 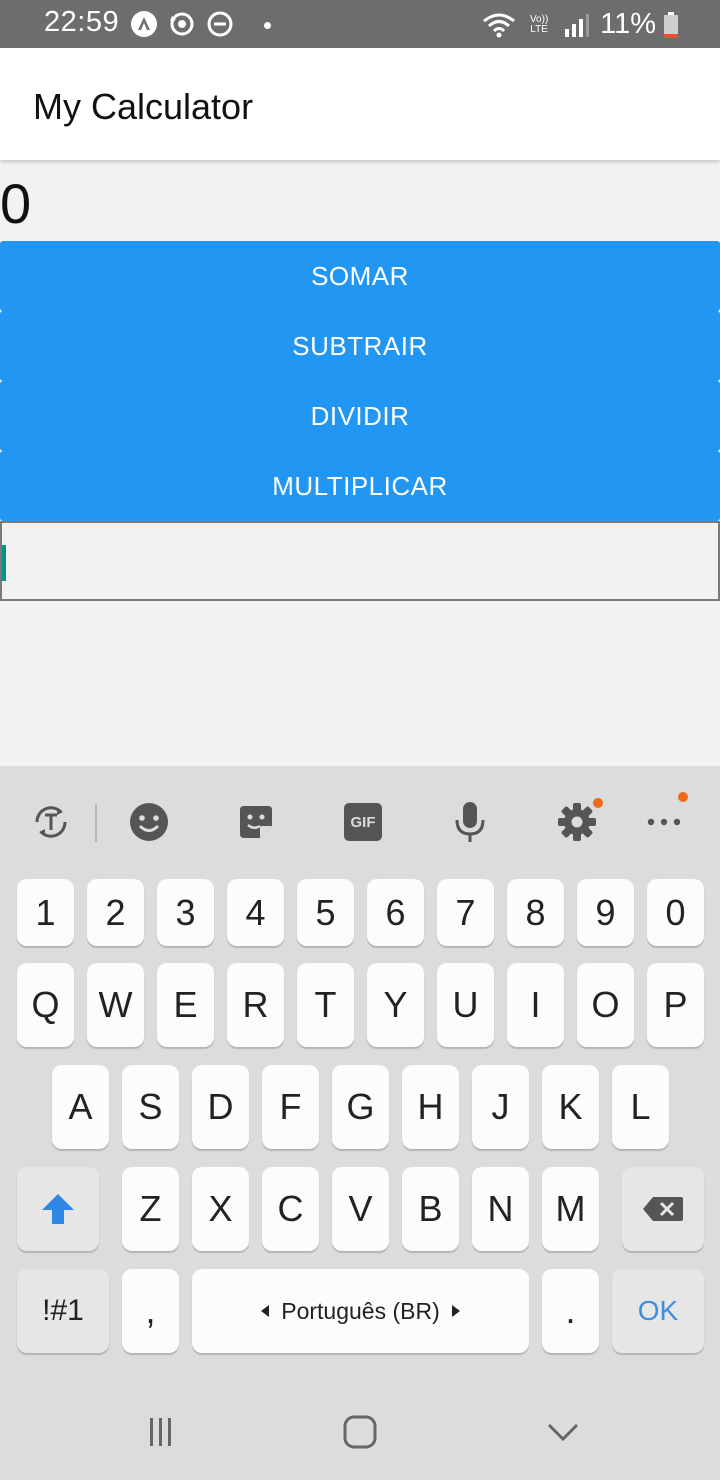 I want to click on multiply-button: MULTIPLICAR, so click(x=360, y=486).